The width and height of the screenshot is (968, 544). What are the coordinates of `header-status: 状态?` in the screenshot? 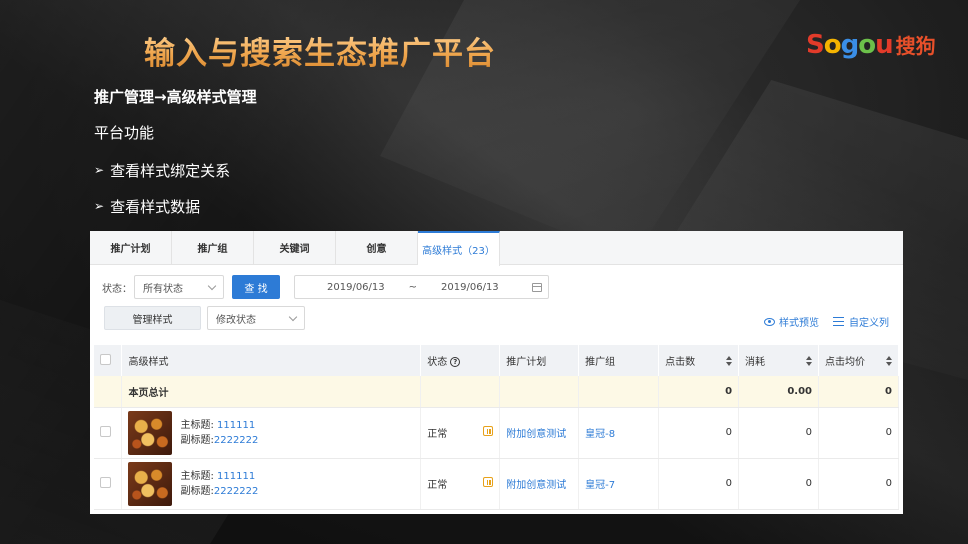 It's located at (460, 360).